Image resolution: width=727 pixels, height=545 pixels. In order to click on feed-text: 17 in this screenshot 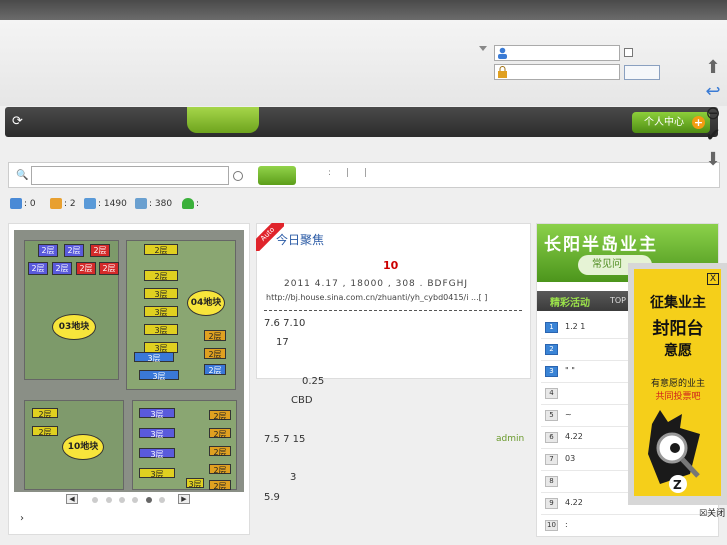, I will do `click(282, 342)`.